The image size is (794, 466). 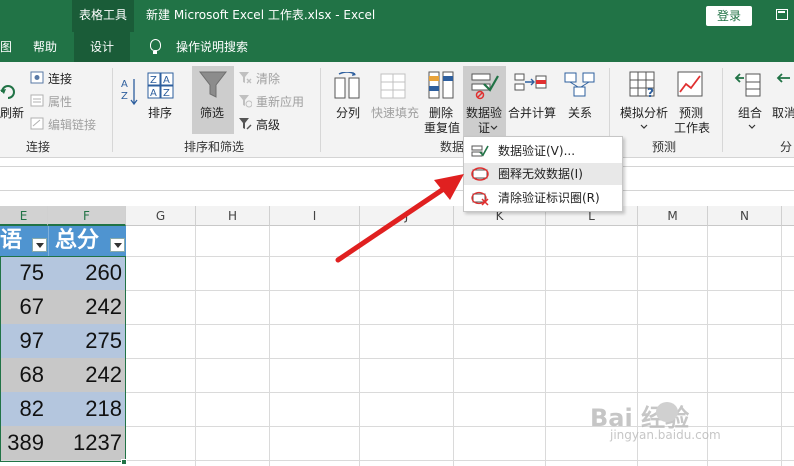 What do you see at coordinates (60, 101) in the screenshot?
I see `properties-button: 属性` at bounding box center [60, 101].